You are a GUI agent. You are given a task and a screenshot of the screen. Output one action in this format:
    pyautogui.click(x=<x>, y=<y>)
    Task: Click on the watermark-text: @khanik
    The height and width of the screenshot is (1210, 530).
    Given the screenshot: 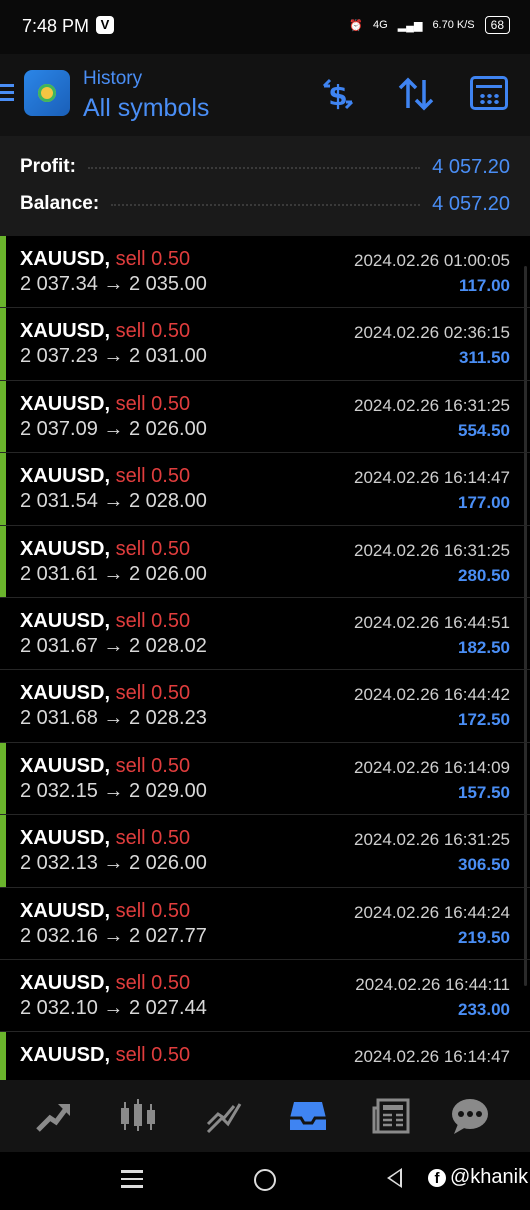 What is the action you would take?
    pyautogui.click(x=489, y=1177)
    